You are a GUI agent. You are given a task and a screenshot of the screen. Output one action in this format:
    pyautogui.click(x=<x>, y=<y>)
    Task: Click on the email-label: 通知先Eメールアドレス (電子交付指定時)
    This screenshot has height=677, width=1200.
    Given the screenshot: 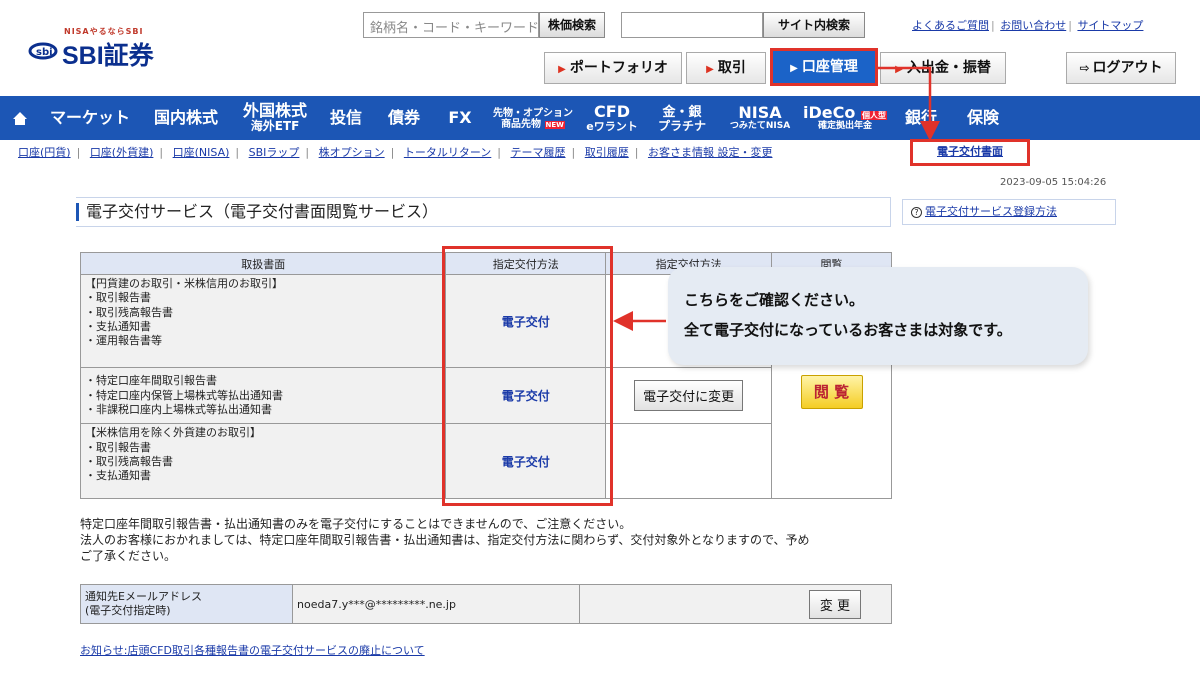 What is the action you would take?
    pyautogui.click(x=186, y=604)
    